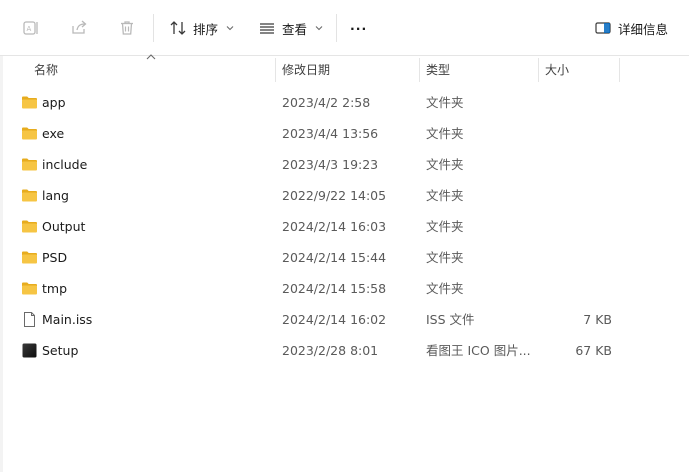  I want to click on file-type: ISS 文件, so click(450, 319).